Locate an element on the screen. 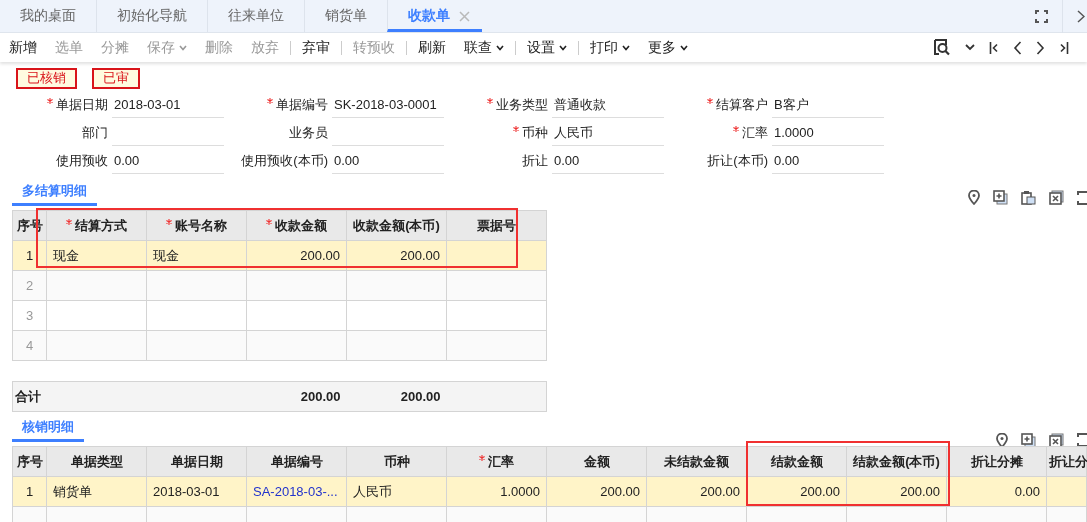  table-cell: 人民币 is located at coordinates (396, 491).